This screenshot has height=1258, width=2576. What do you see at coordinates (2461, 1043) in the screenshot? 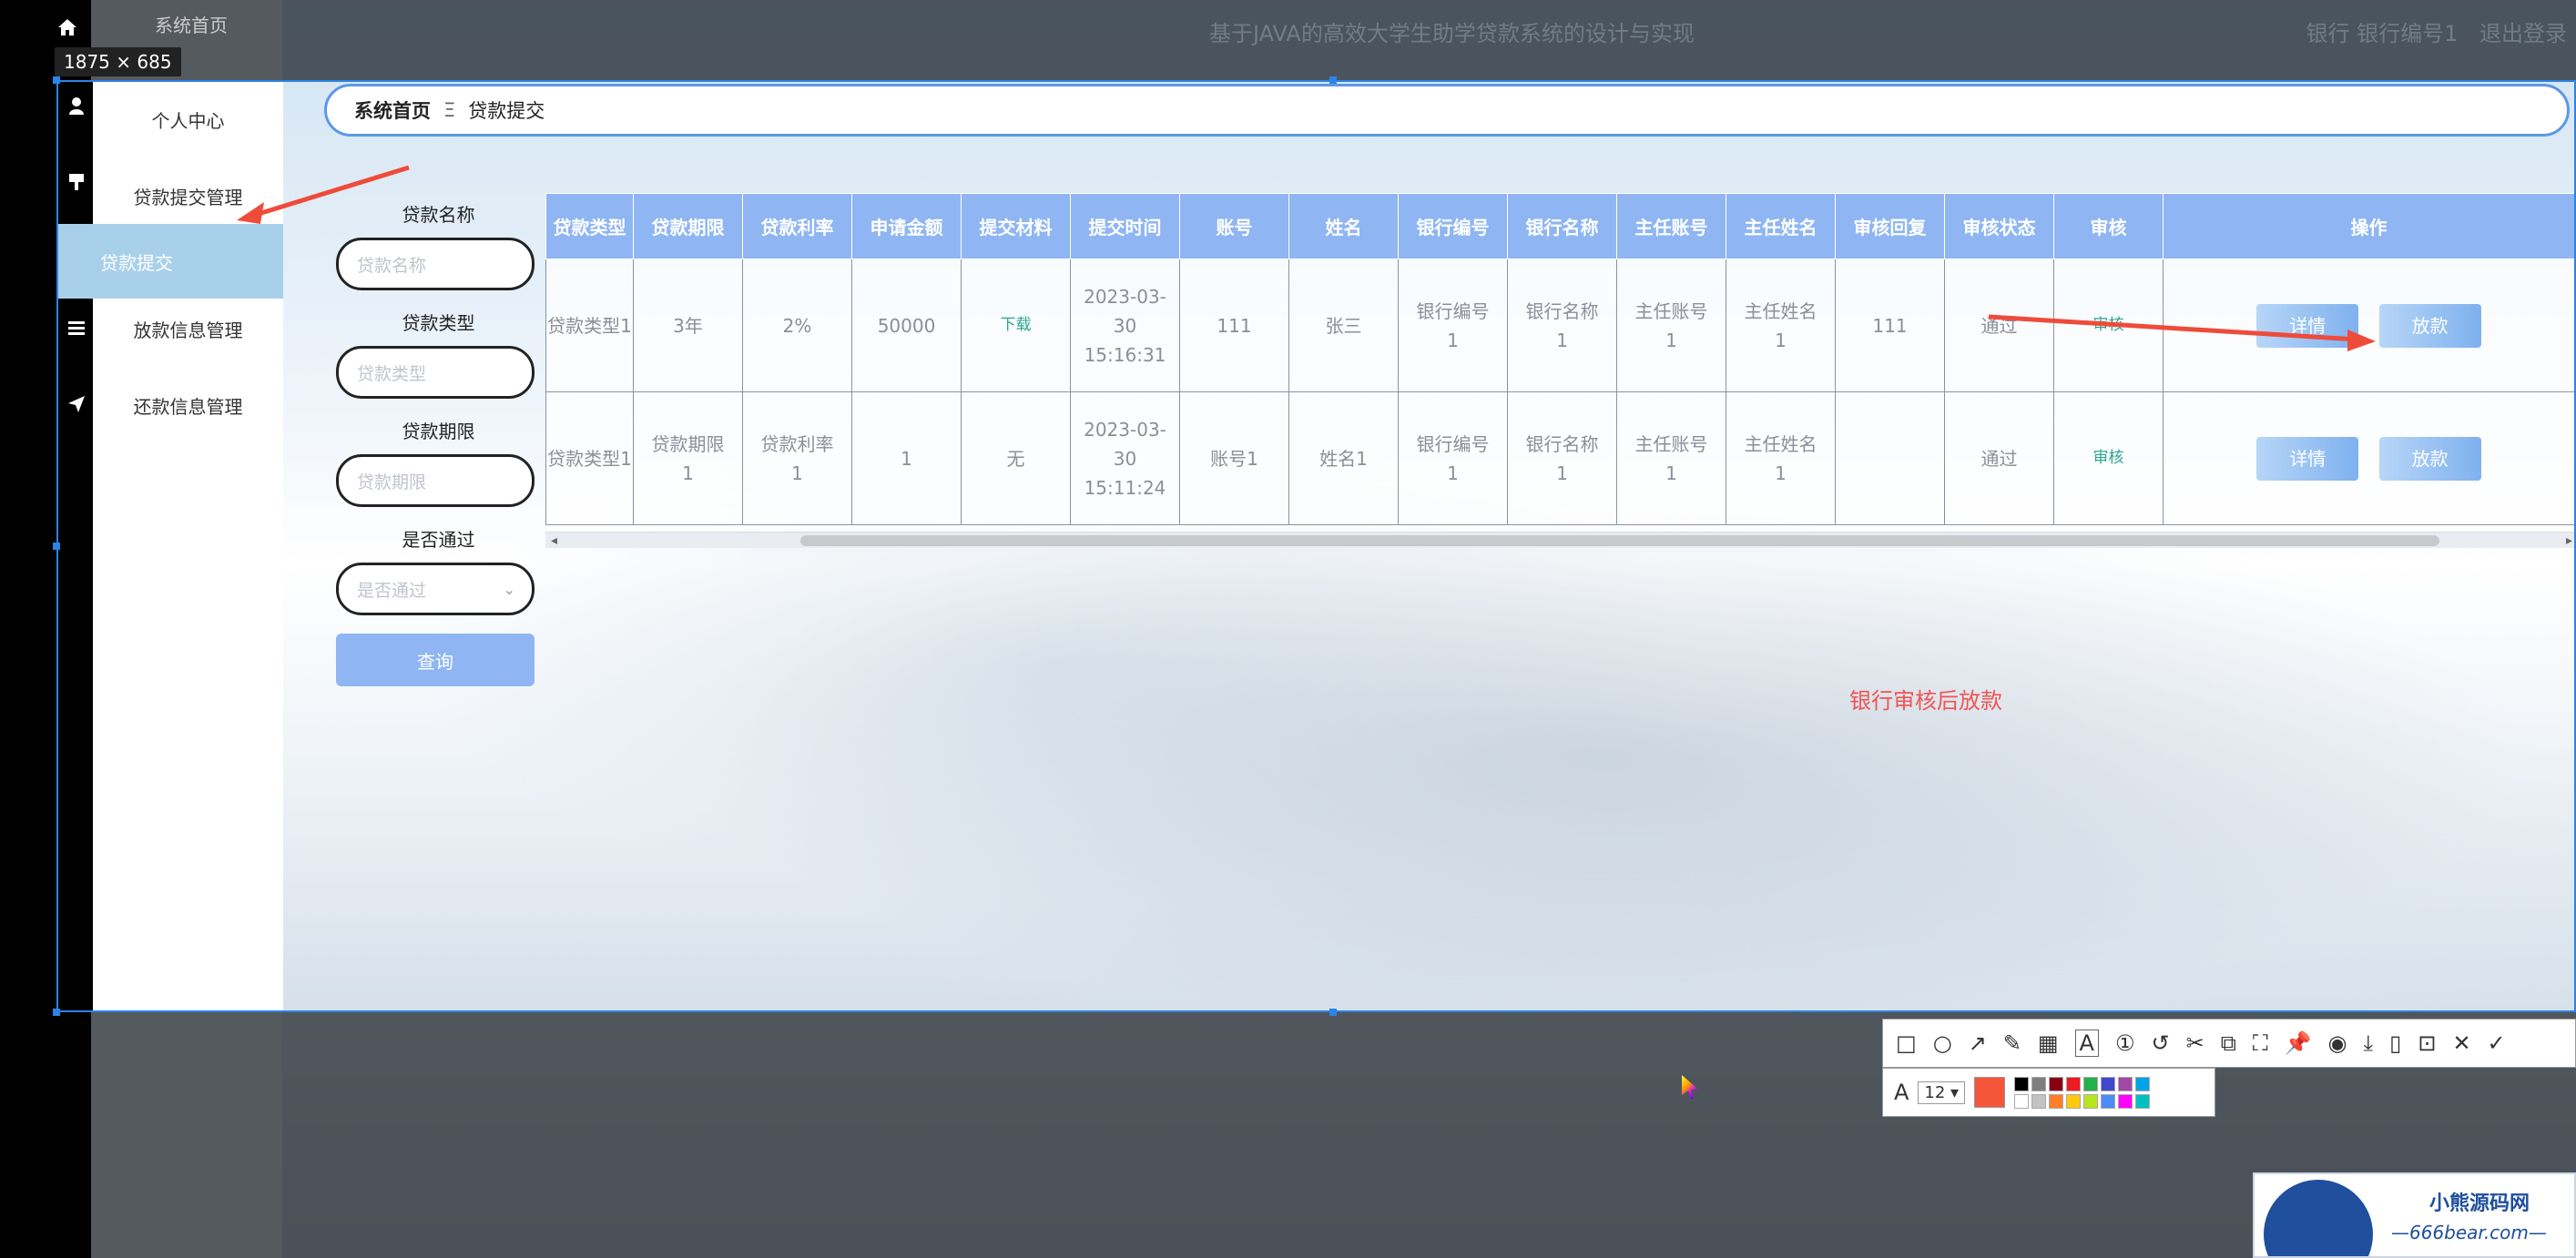
I see `close-icon: ✕` at bounding box center [2461, 1043].